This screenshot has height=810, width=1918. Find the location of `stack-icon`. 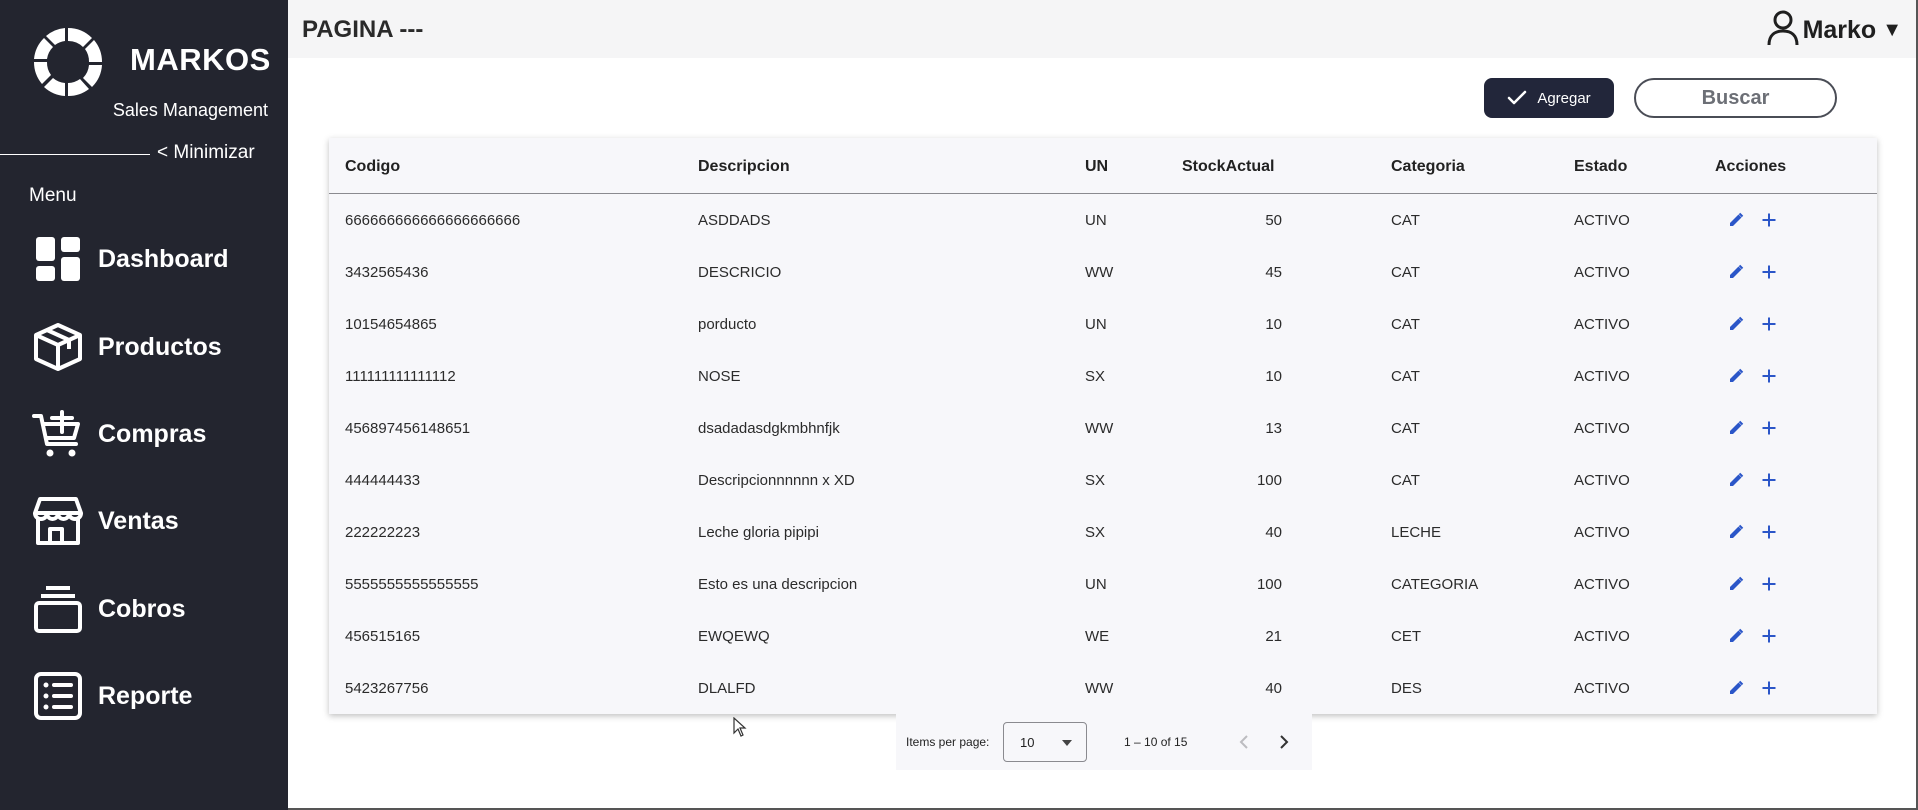

stack-icon is located at coordinates (58, 609).